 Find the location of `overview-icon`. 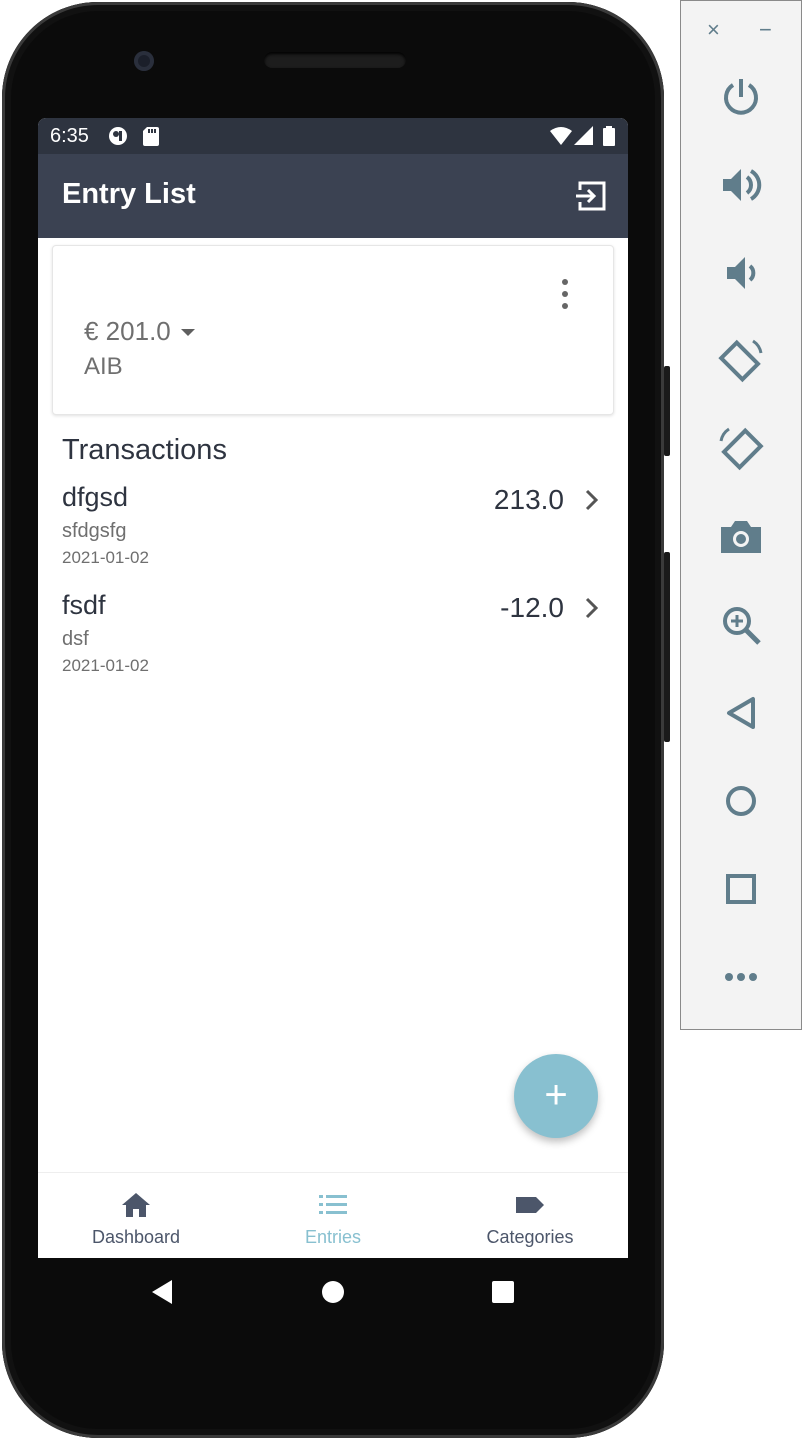

overview-icon is located at coordinates (741, 889).